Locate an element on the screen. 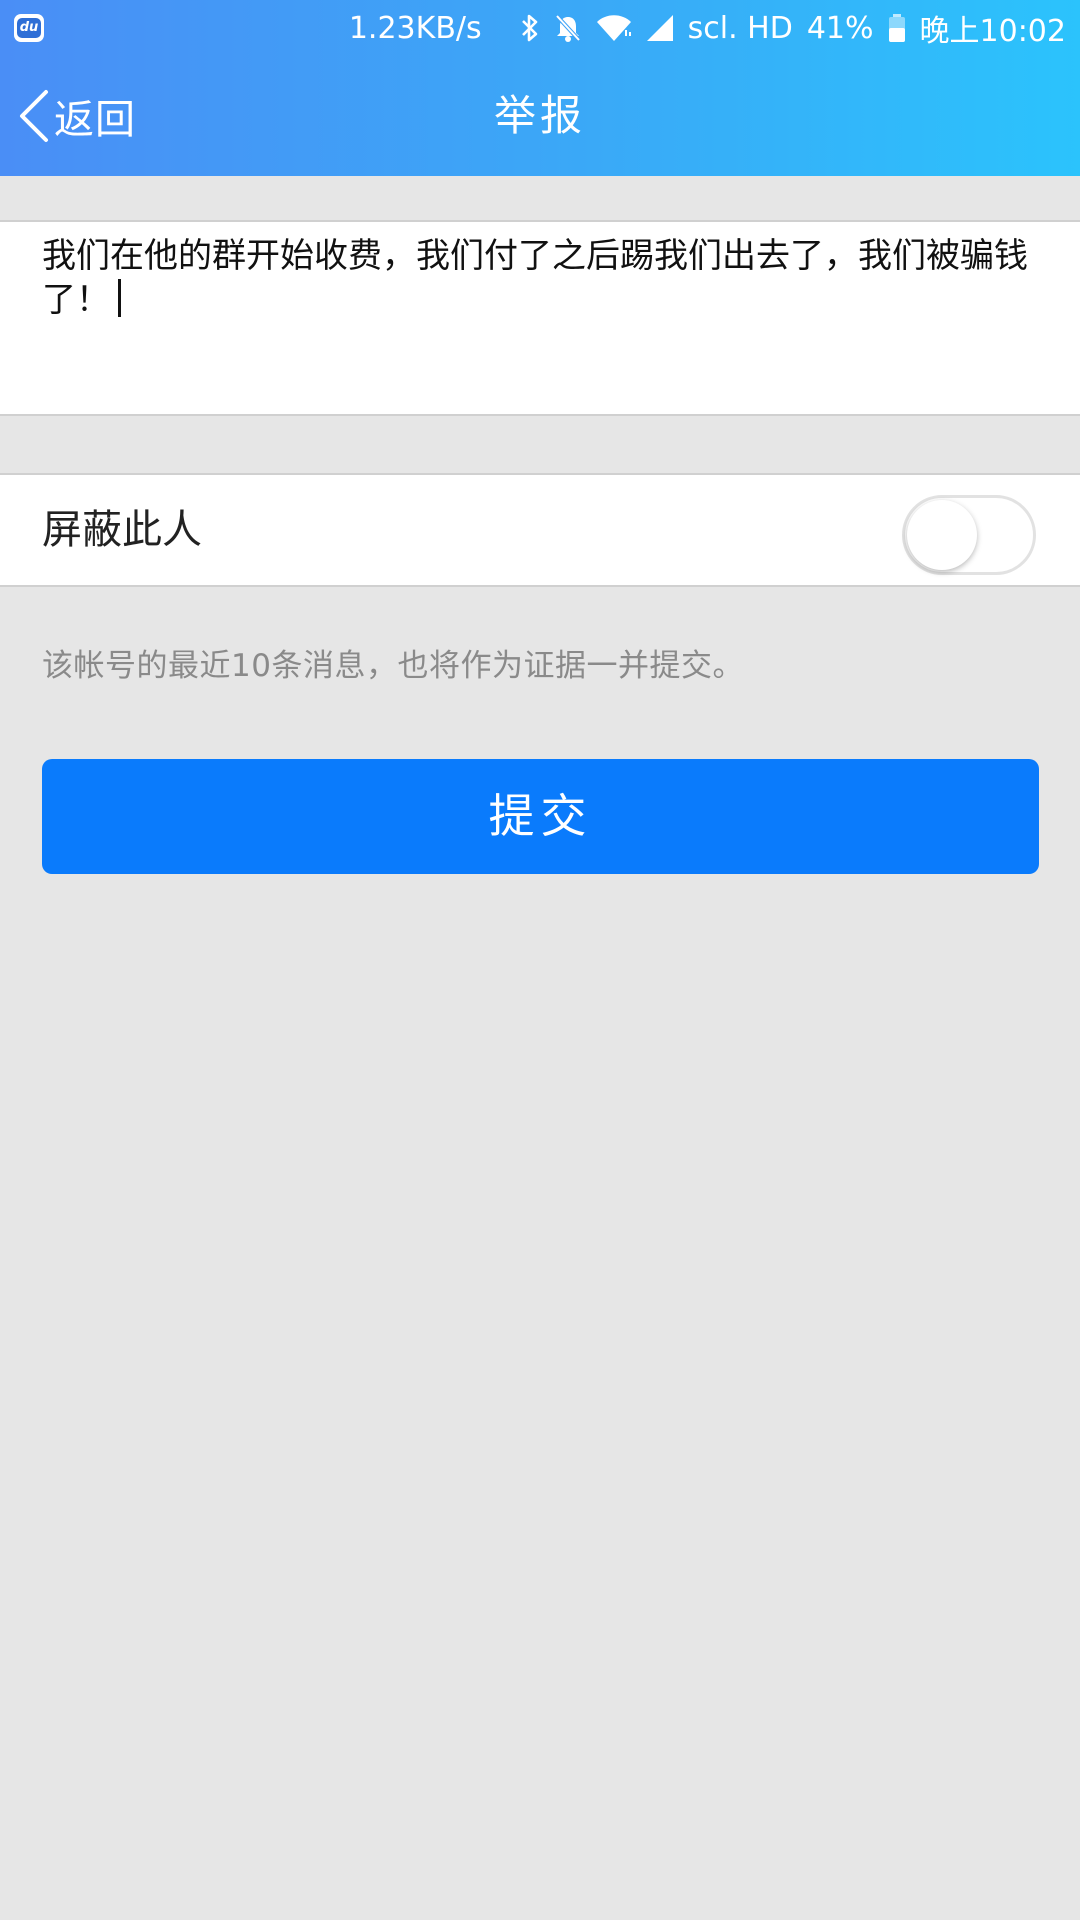  status-bar: du 1.23KB/s scl. HD 41% 晚上10:02 is located at coordinates (540, 28).